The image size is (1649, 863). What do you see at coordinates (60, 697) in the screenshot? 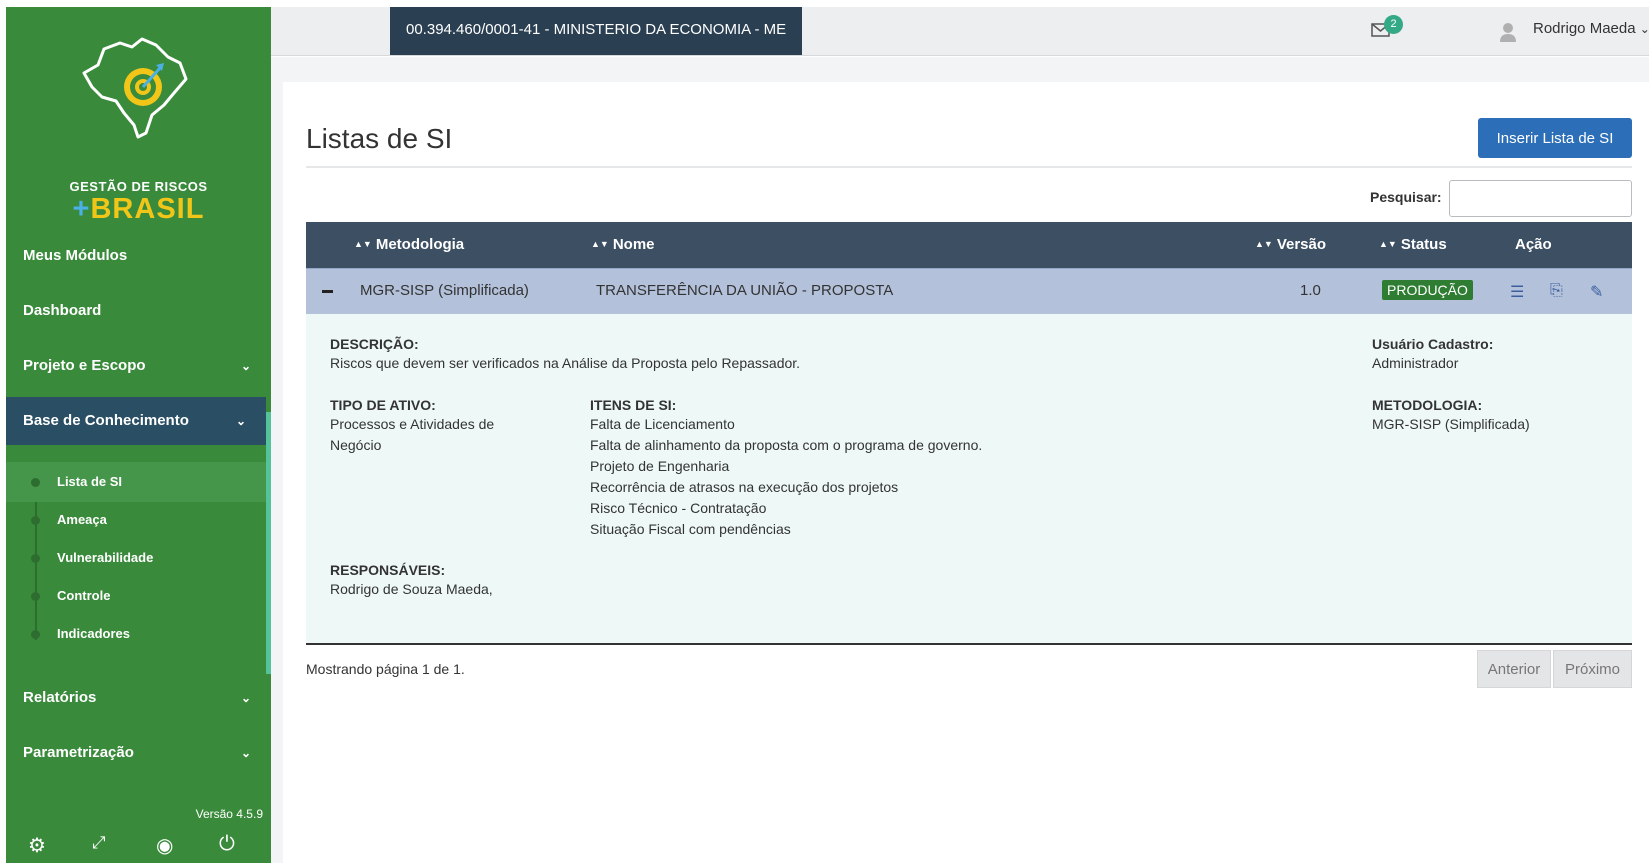
I see `sidebar-item-label: Relatórios` at bounding box center [60, 697].